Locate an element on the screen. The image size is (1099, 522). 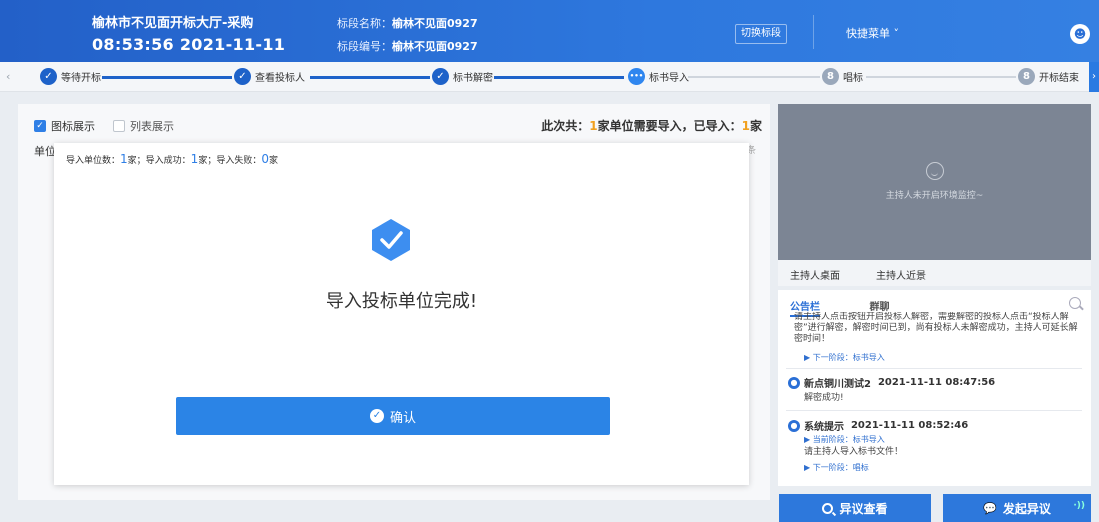
objection-query-button: 异议查看 is located at coordinates (855, 508).